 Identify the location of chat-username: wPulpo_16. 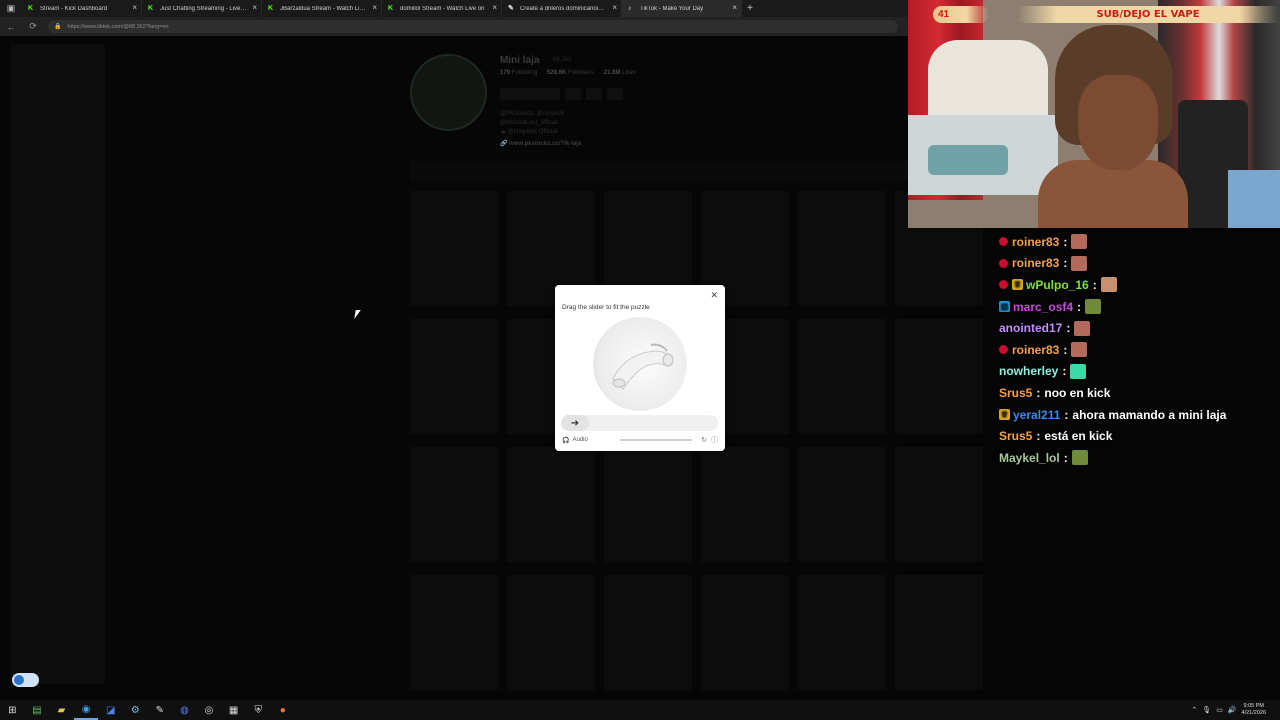
(1057, 285).